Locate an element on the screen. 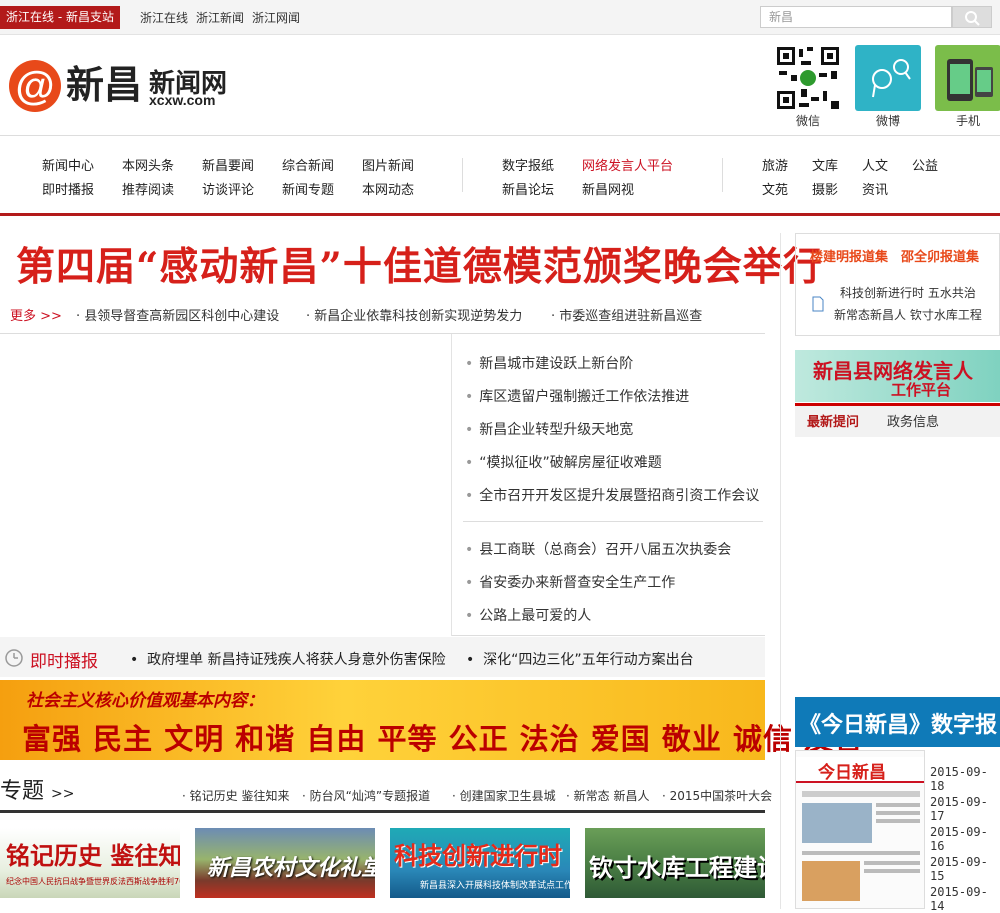  breaking-item: • 深化“四边三化”五年行动方案出台 is located at coordinates (580, 659).